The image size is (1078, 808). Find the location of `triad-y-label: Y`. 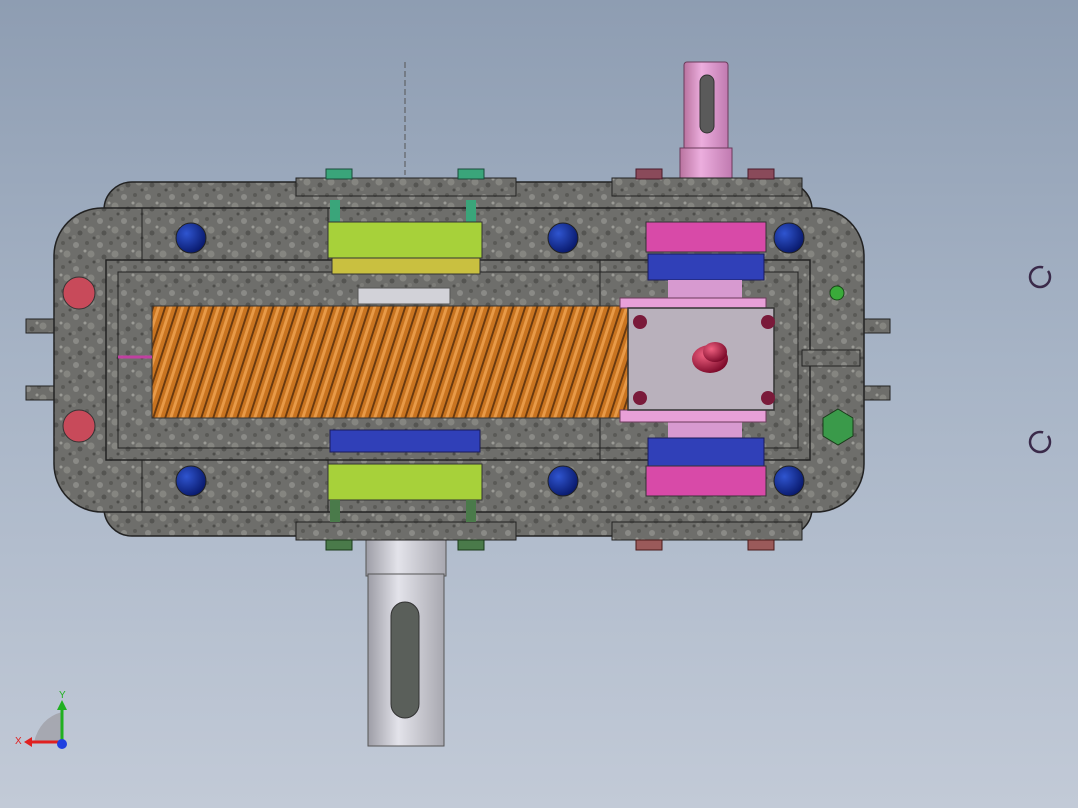

triad-y-label: Y is located at coordinates (62, 695).